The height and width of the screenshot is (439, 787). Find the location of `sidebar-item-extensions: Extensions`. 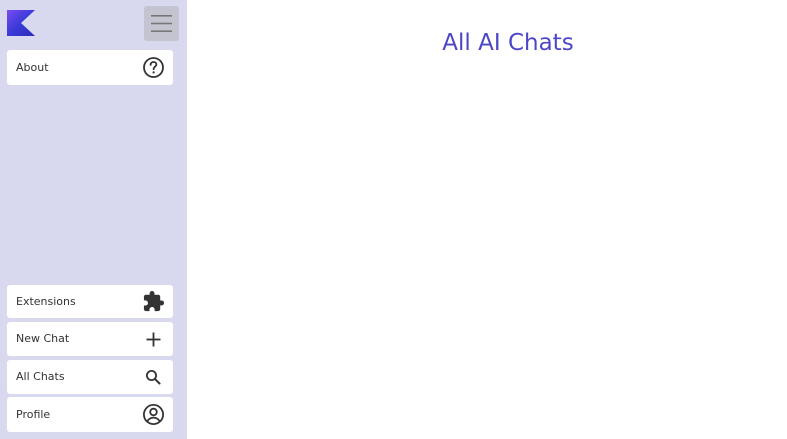

sidebar-item-extensions: Extensions is located at coordinates (90, 301).